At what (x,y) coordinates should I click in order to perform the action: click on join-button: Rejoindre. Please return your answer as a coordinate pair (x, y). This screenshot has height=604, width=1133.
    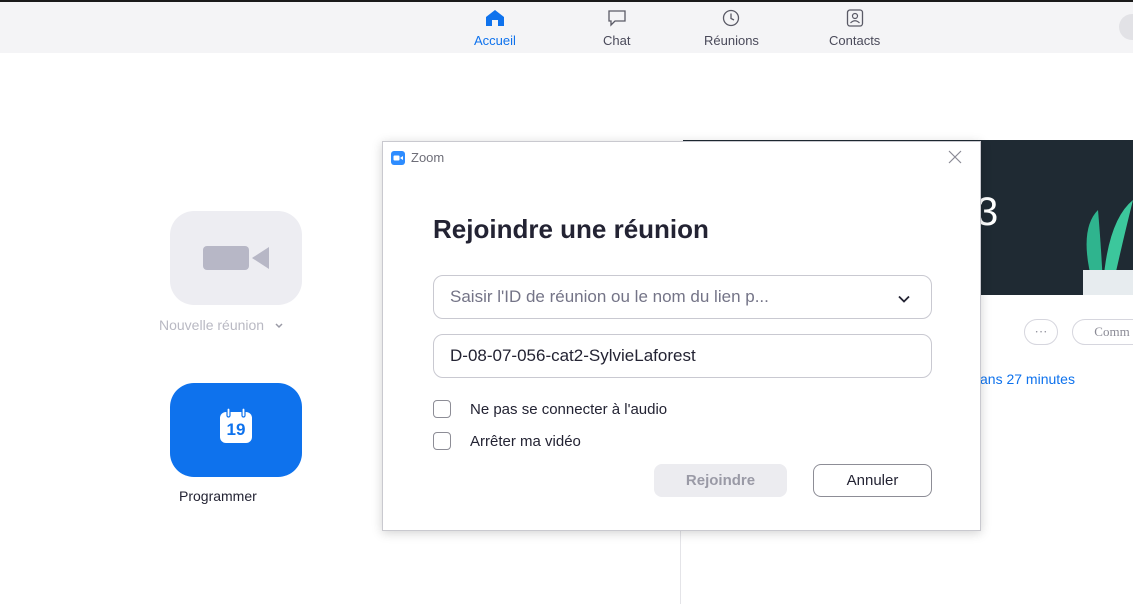
    Looking at the image, I should click on (720, 480).